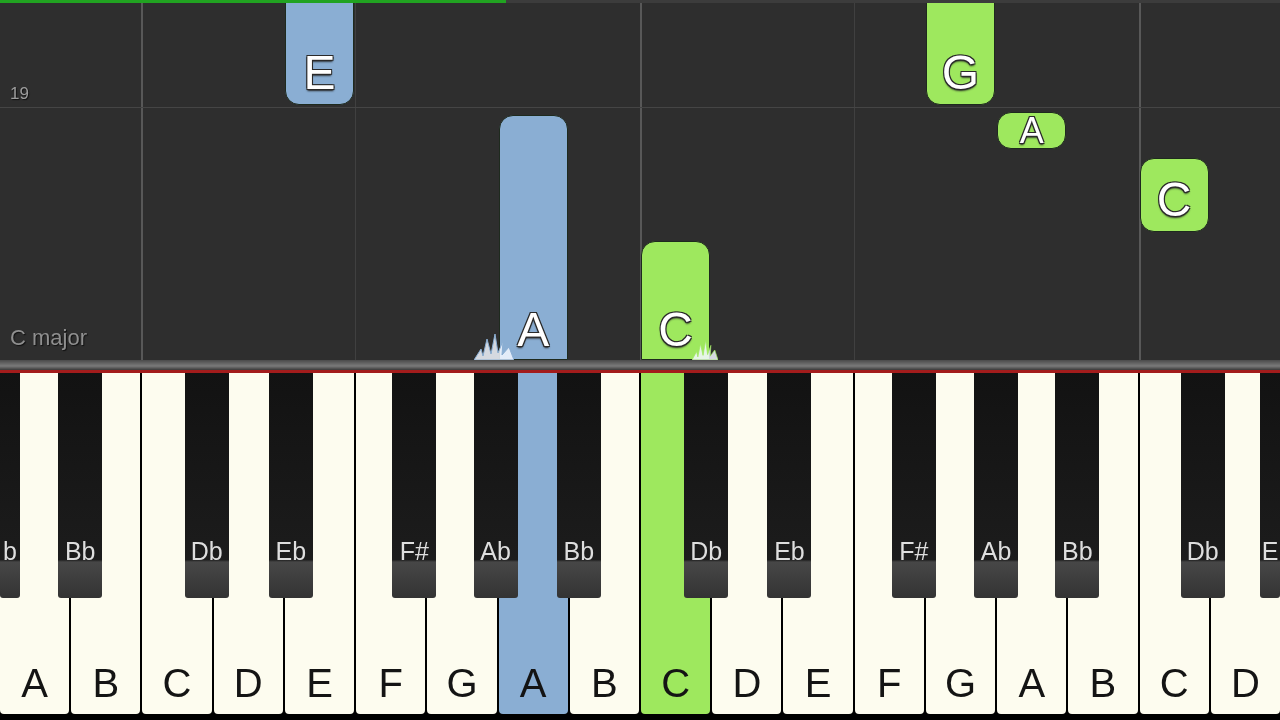 The width and height of the screenshot is (1280, 720). What do you see at coordinates (1270, 485) in the screenshot?
I see `accidental-key: E` at bounding box center [1270, 485].